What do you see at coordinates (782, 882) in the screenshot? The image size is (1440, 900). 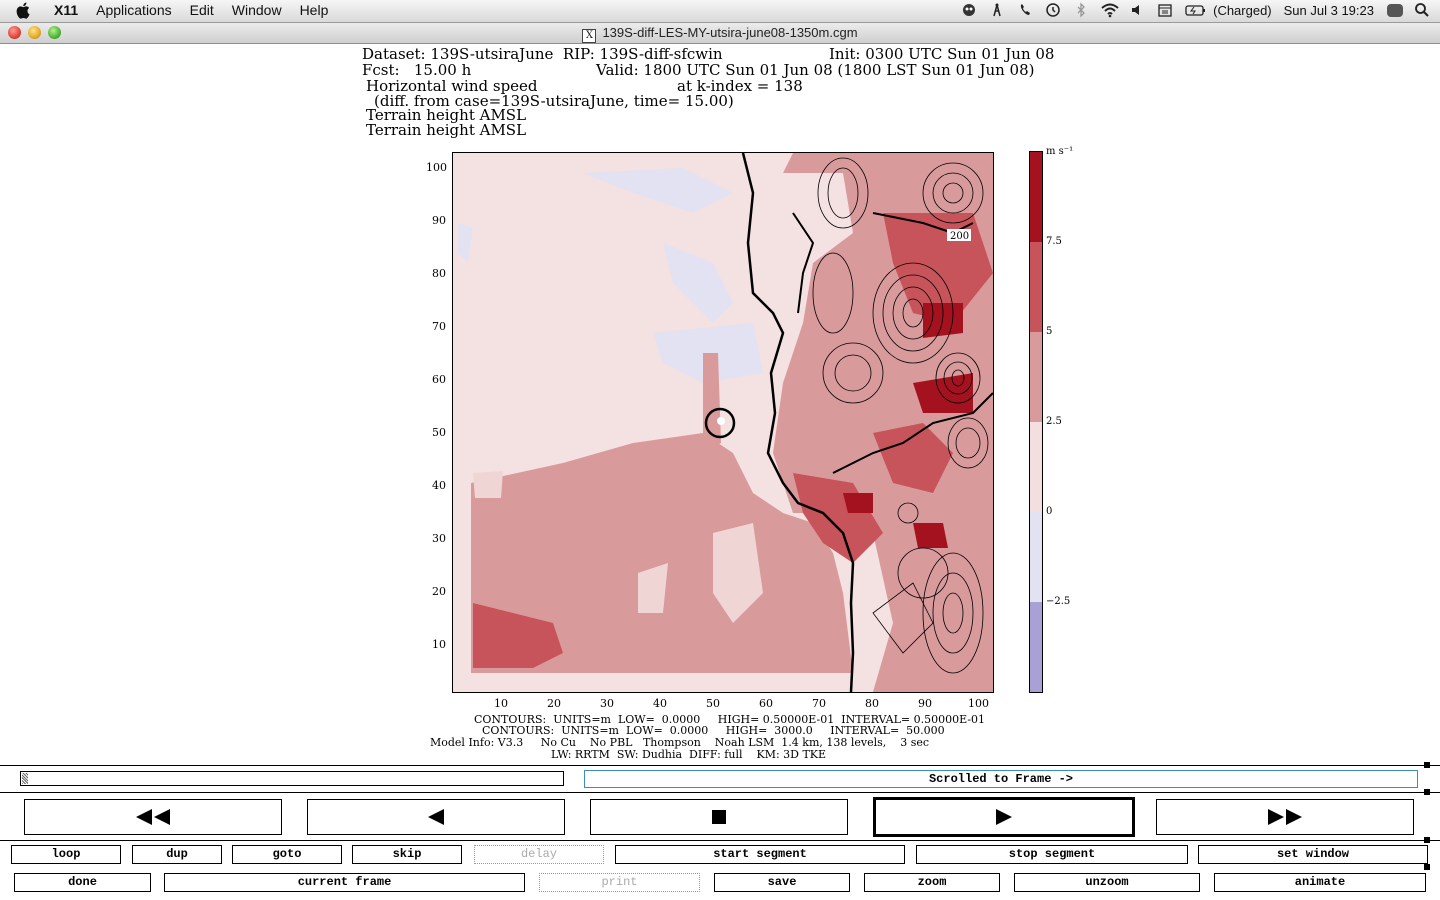 I see `save-button: save` at bounding box center [782, 882].